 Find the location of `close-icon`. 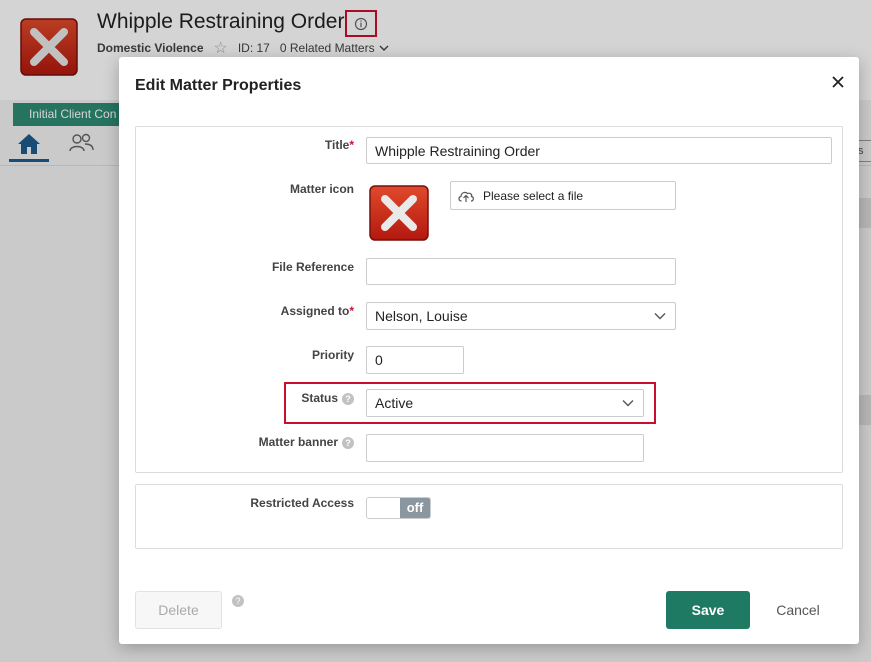

close-icon is located at coordinates (838, 82).